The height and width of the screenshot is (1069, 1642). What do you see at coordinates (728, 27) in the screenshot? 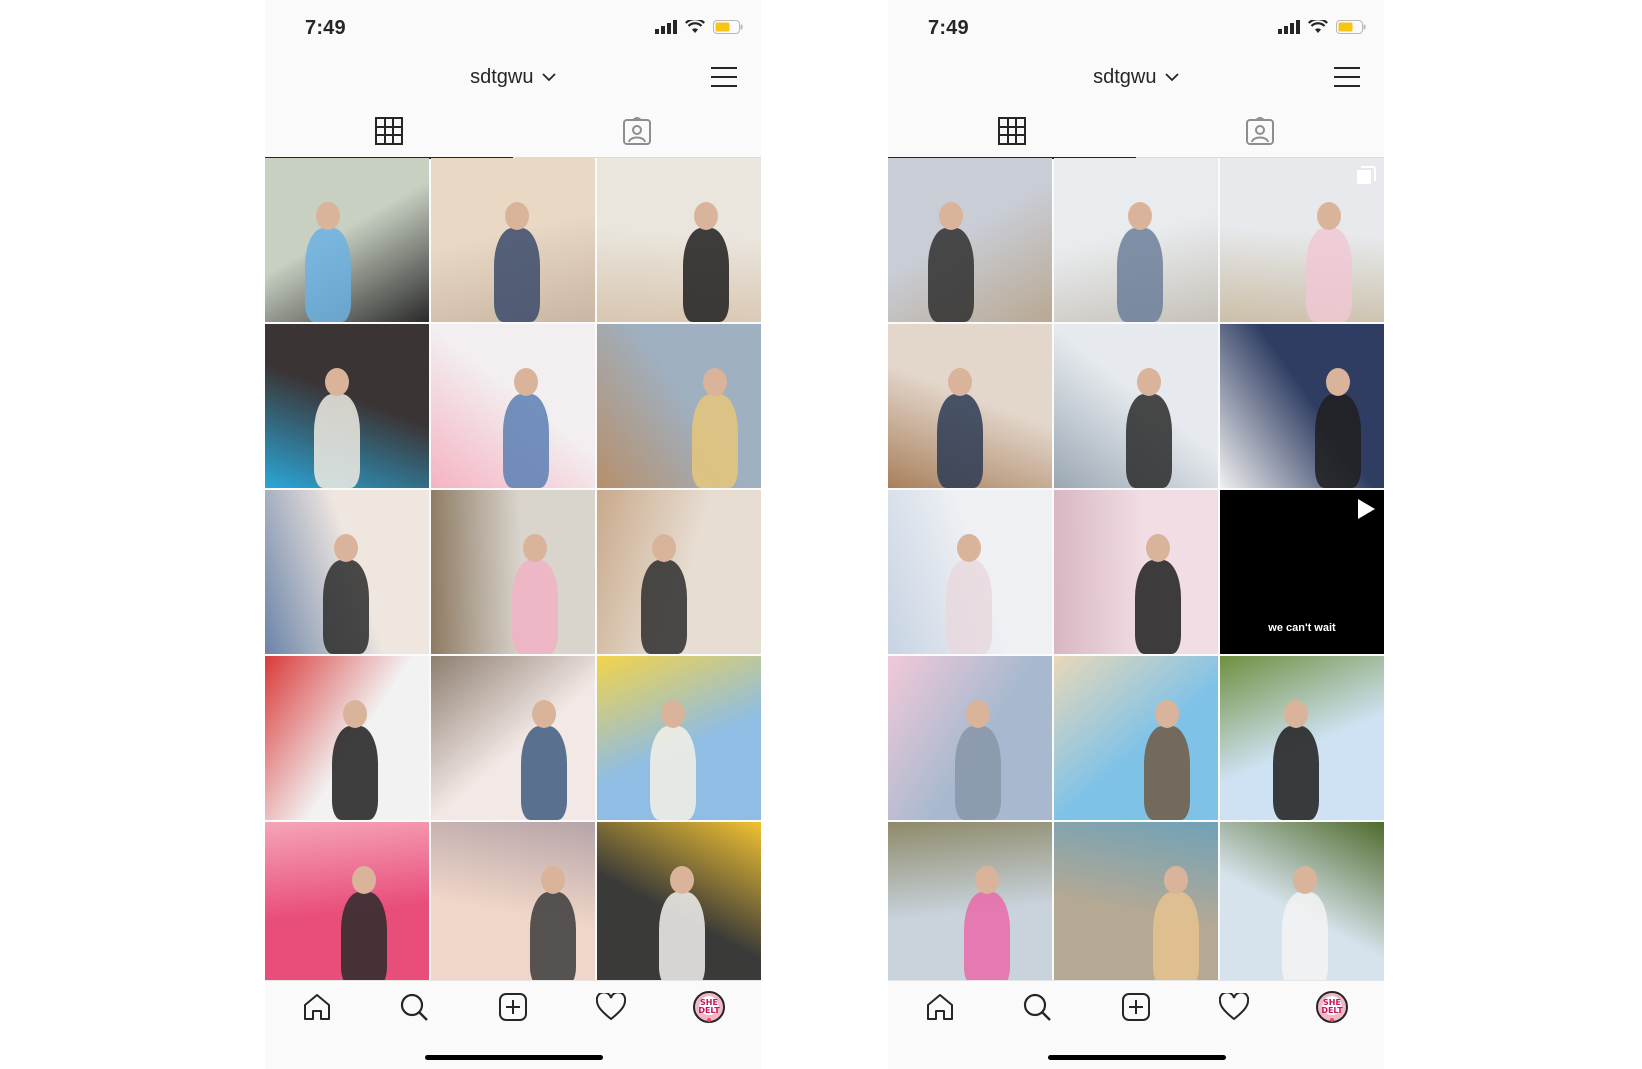
I see `battery-icon` at bounding box center [728, 27].